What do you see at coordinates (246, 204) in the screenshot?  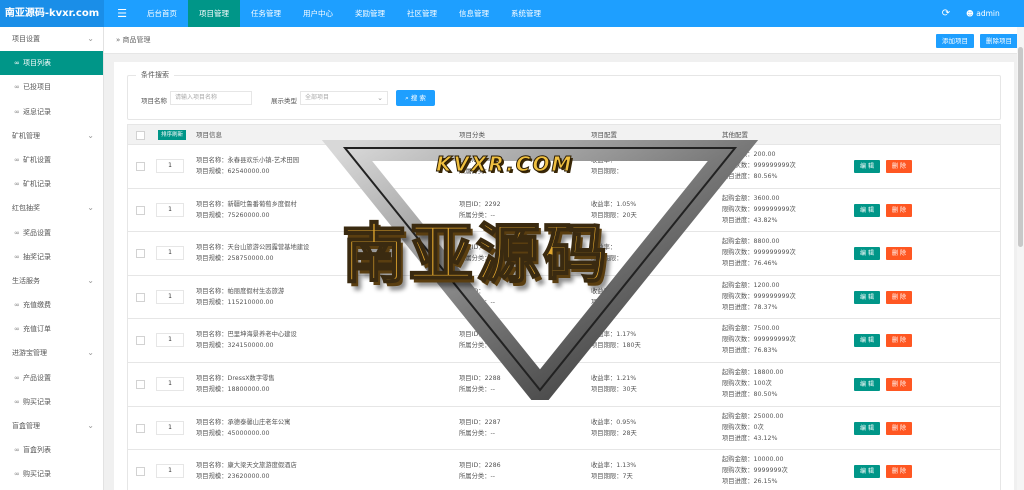 I see `project-name: 项目名称：新疆吐鲁番葡萄乡度假村` at bounding box center [246, 204].